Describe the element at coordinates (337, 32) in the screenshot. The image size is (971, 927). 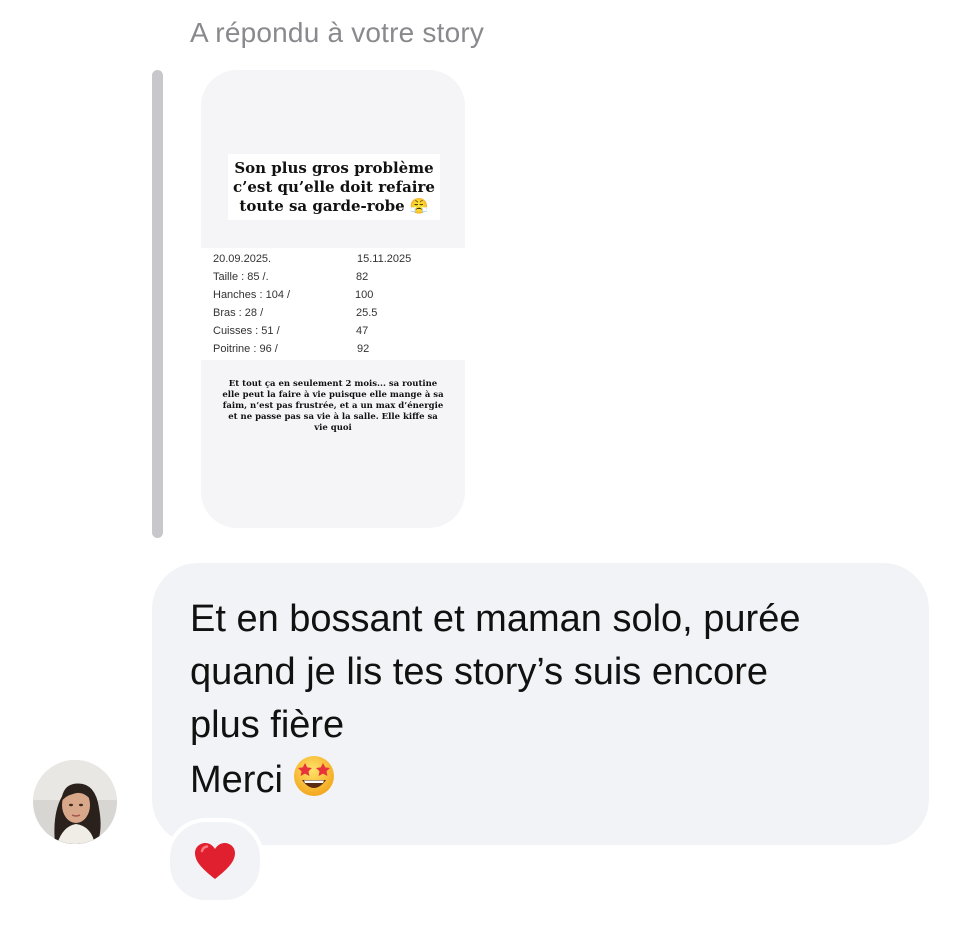
I see `reply-context-label: A répondu à votre story` at that location.